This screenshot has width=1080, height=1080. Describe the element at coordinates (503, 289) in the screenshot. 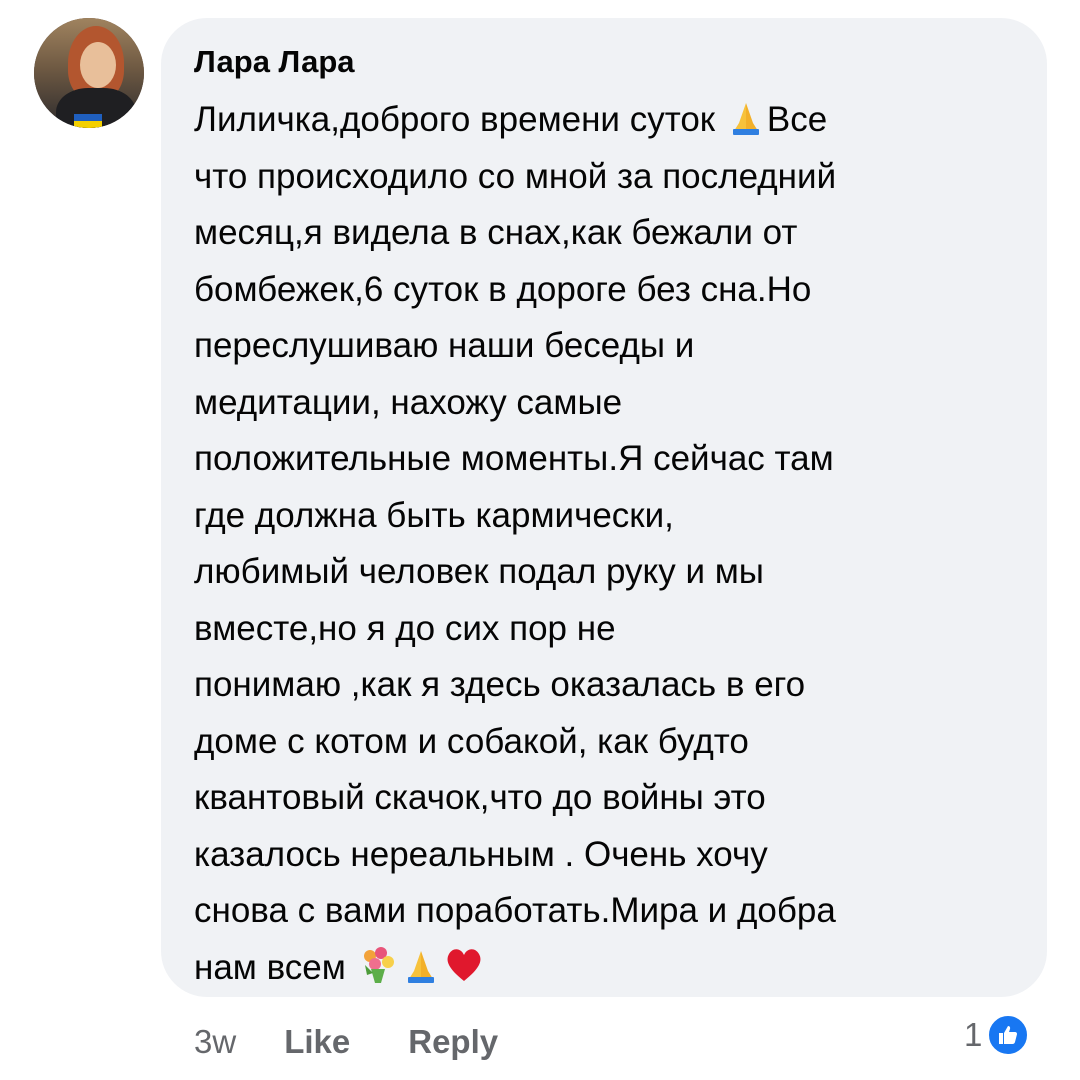

I see `comment-line: бомбежек,6 суток в дороге без сна.Но` at that location.